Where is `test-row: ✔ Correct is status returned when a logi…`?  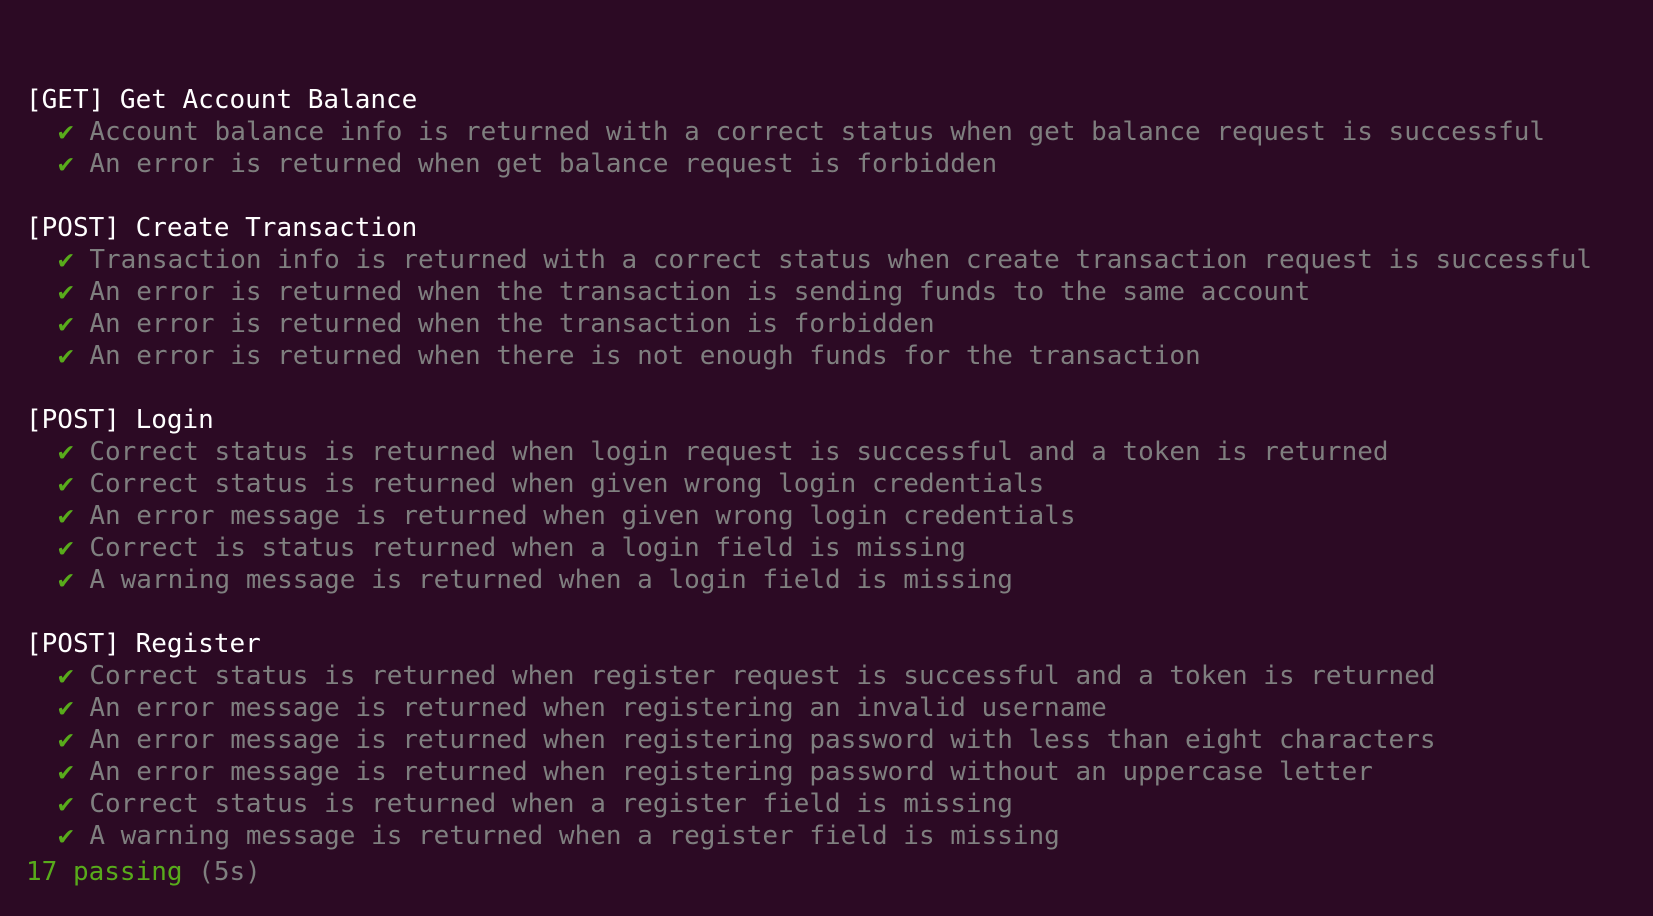 test-row: ✔ Correct is status returned when a logi… is located at coordinates (826, 548).